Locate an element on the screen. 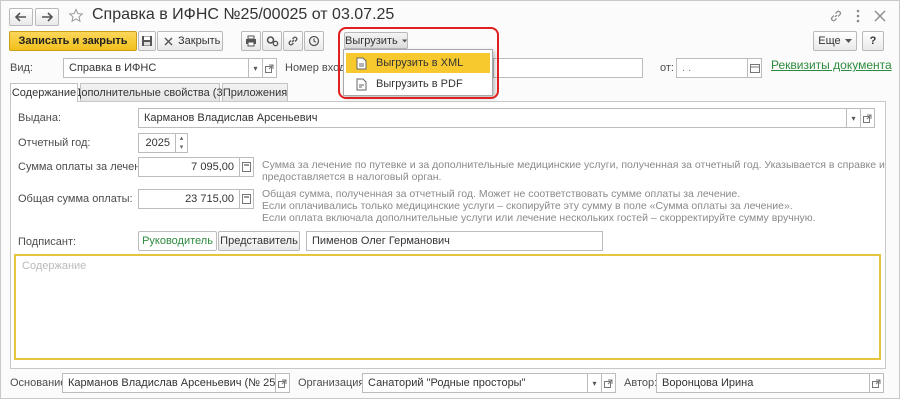 This screenshot has width=900, height=399. export-pdf-item: Выгрузить в PDF is located at coordinates (418, 84).